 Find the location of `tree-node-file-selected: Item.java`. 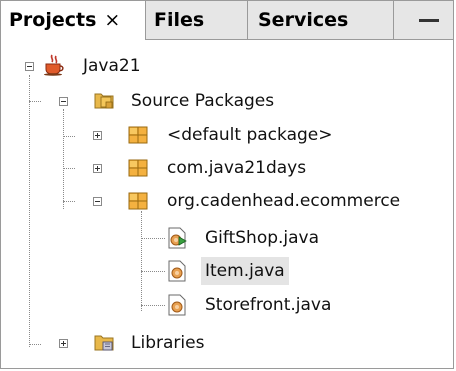

tree-node-file-selected: Item.java is located at coordinates (201, 271).